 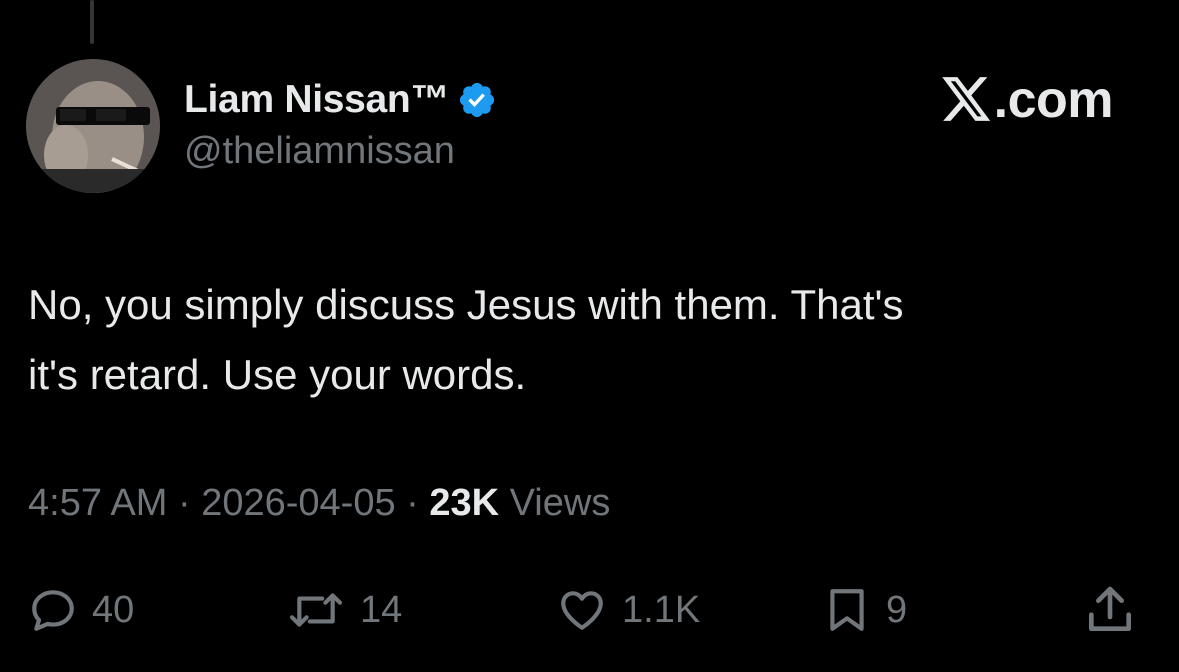 I want to click on thread-connector-line, so click(x=92, y=22).